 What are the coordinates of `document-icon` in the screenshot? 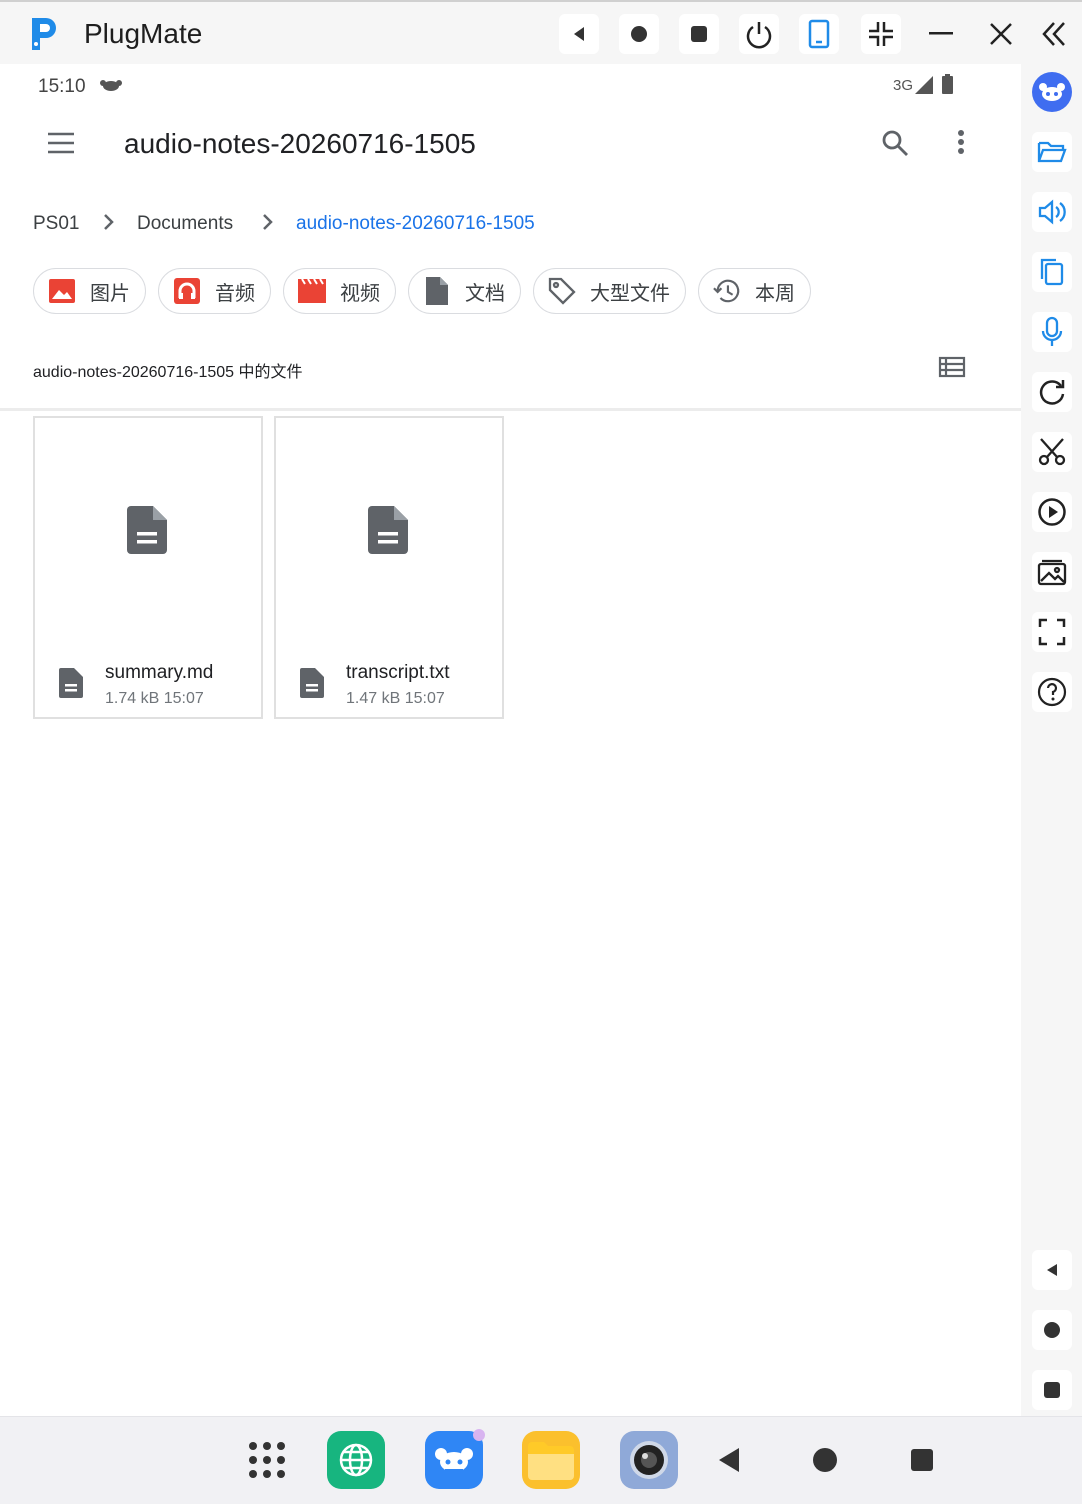 It's located at (437, 291).